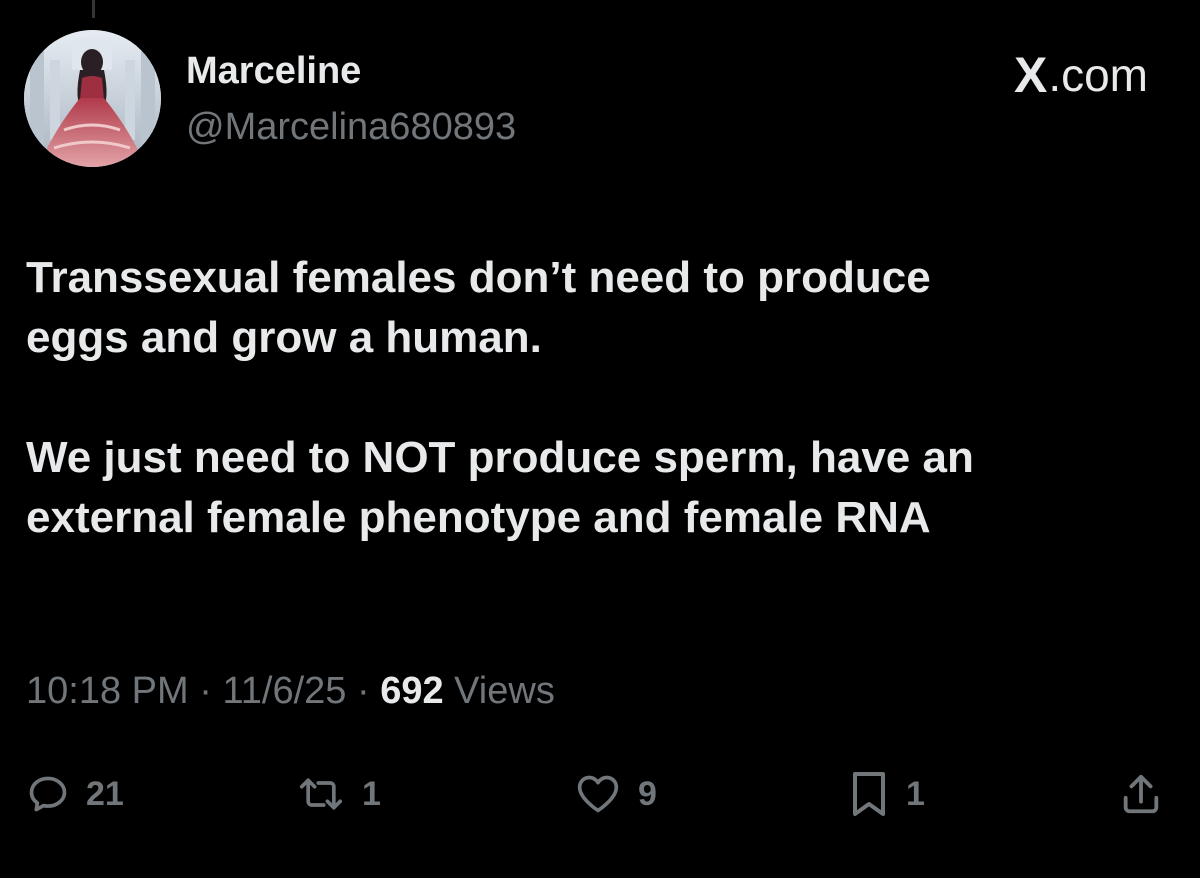 This screenshot has height=878, width=1200. I want to click on author-display-name: Marceline, so click(273, 71).